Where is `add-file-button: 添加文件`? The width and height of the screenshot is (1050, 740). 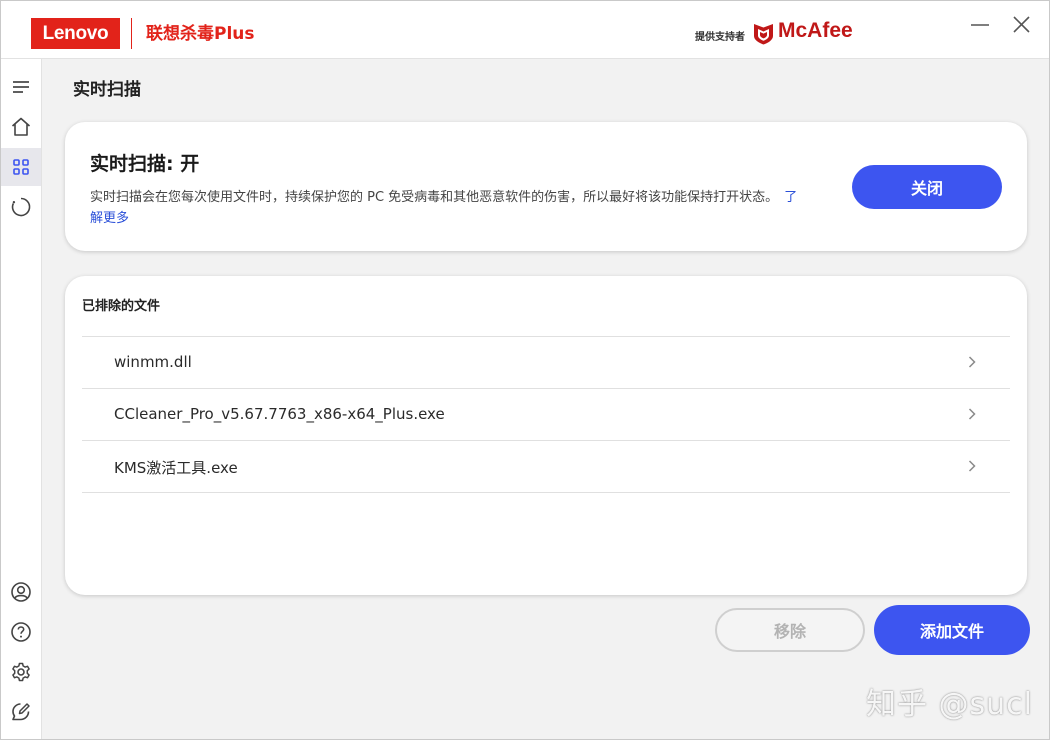 add-file-button: 添加文件 is located at coordinates (952, 630).